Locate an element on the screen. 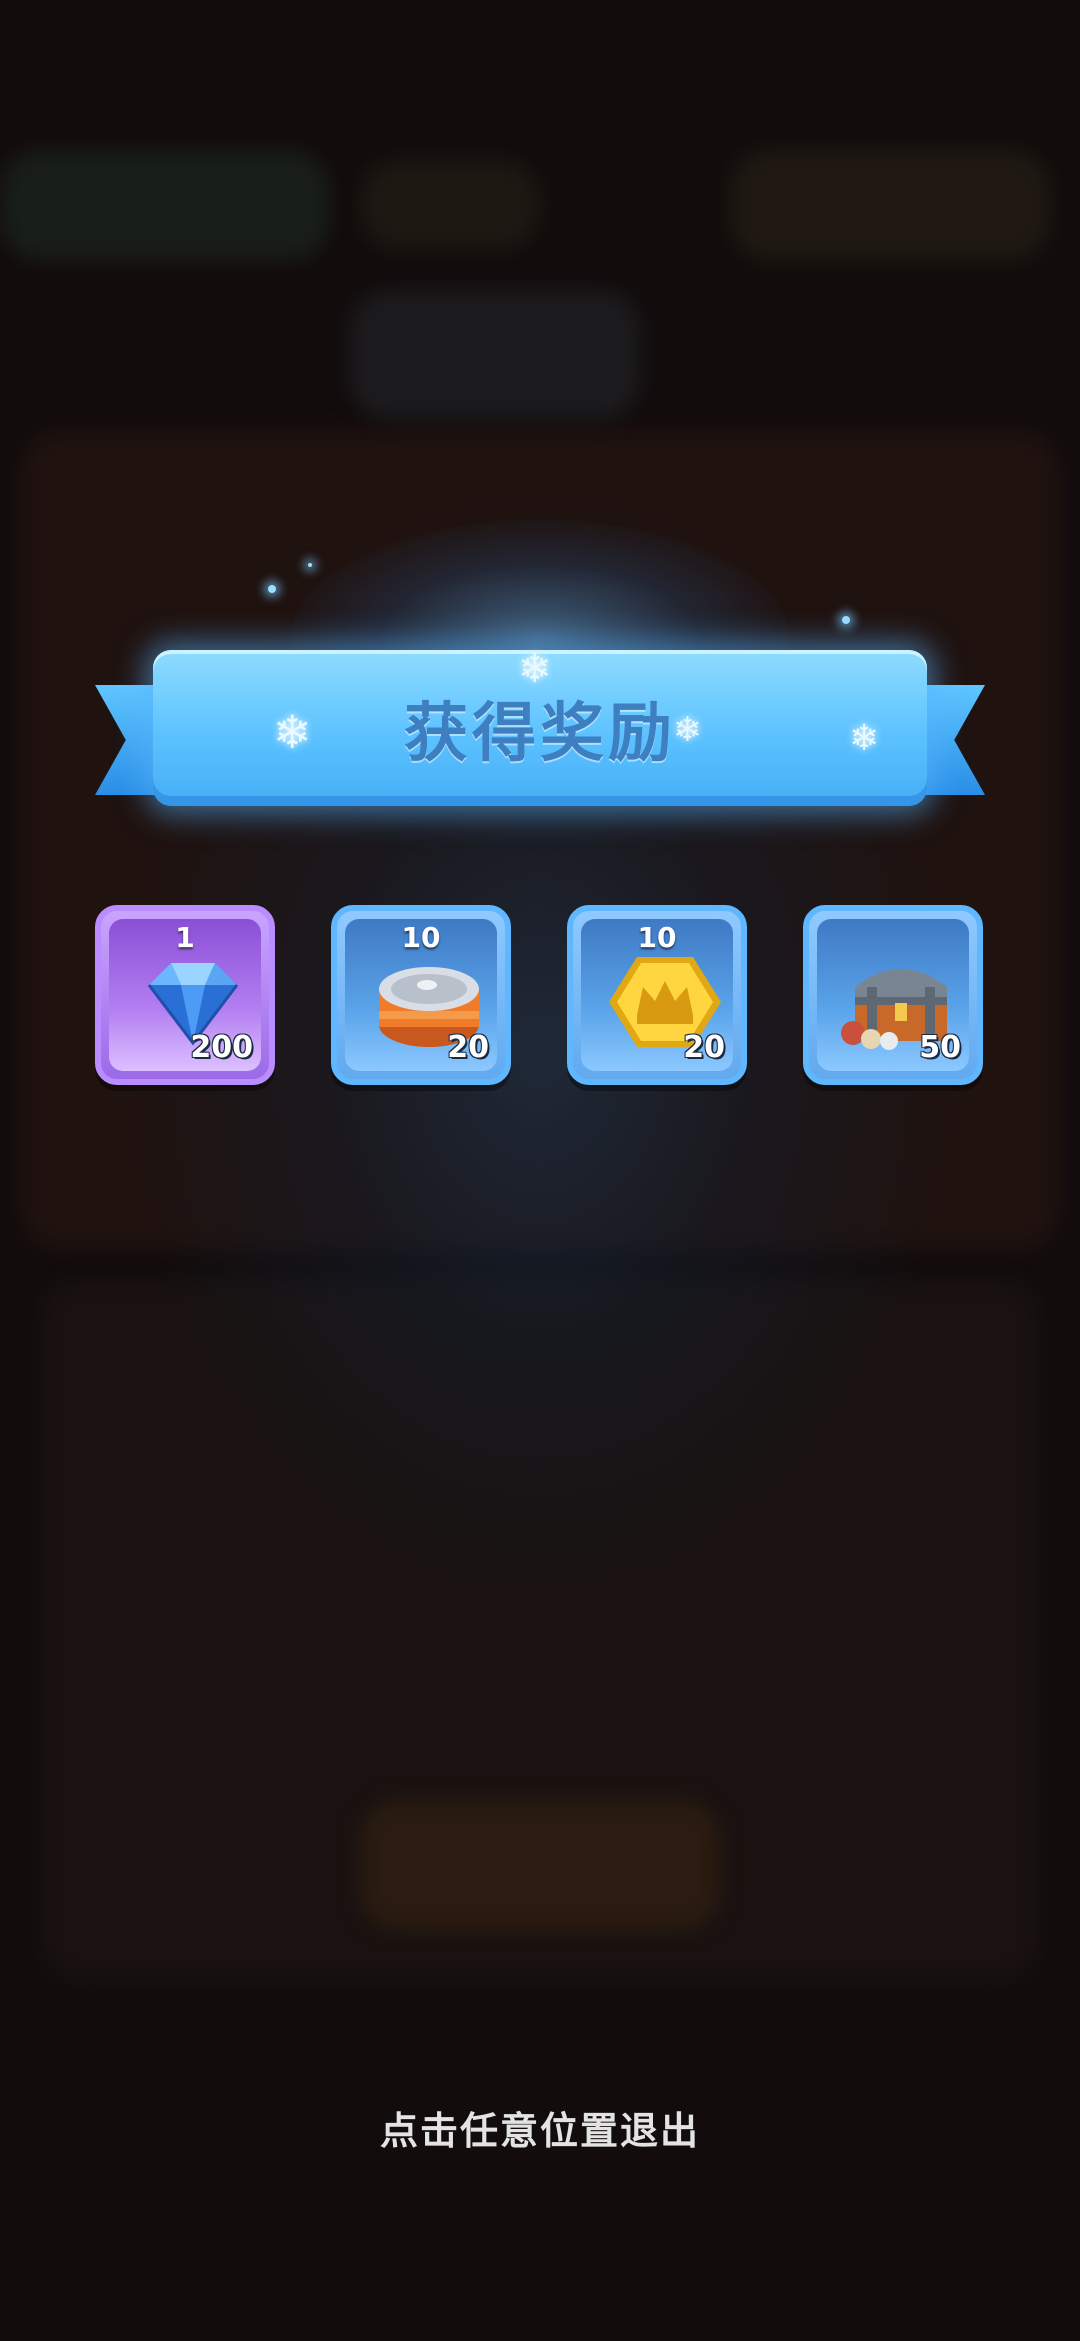 The height and width of the screenshot is (2341, 1080). reward-banner: ❄ ❄ ❄ ❄ 获得奖励 is located at coordinates (540, 733).